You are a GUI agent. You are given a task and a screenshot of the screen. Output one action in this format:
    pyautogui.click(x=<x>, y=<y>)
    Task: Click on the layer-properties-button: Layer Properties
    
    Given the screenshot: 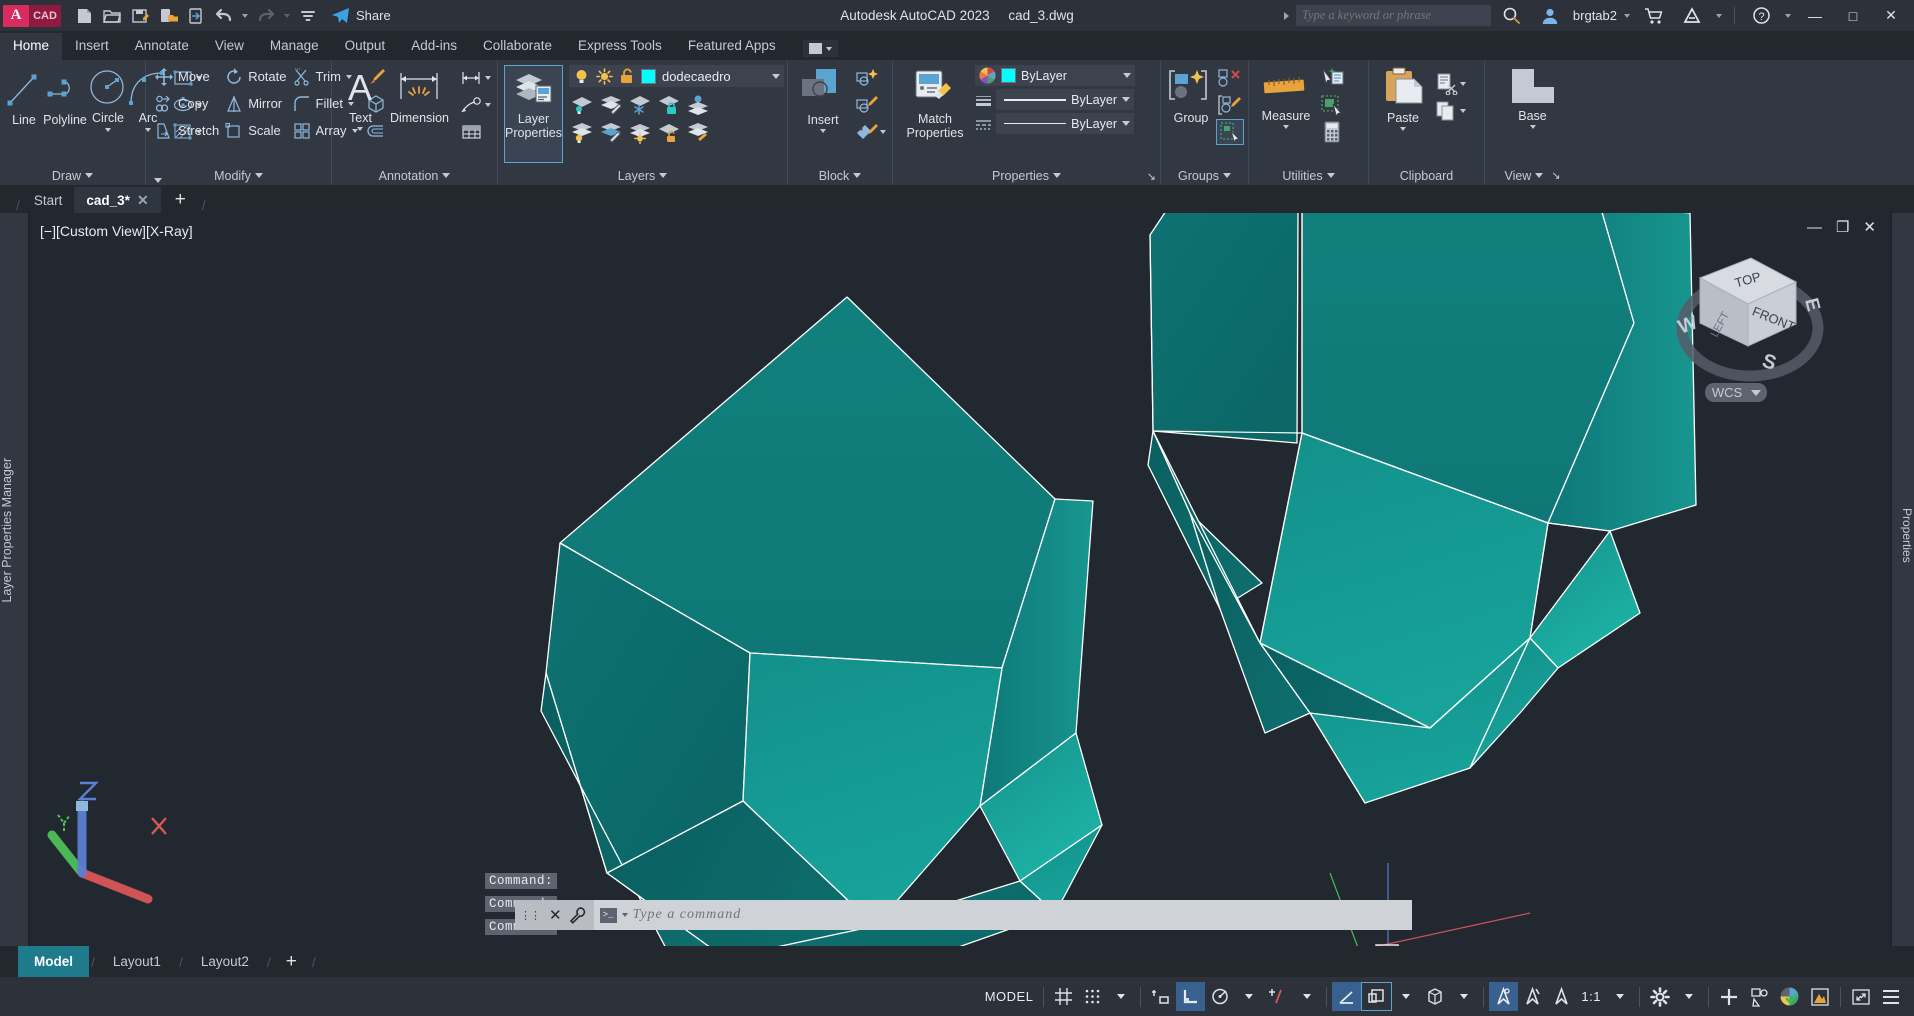 What is the action you would take?
    pyautogui.click(x=533, y=114)
    